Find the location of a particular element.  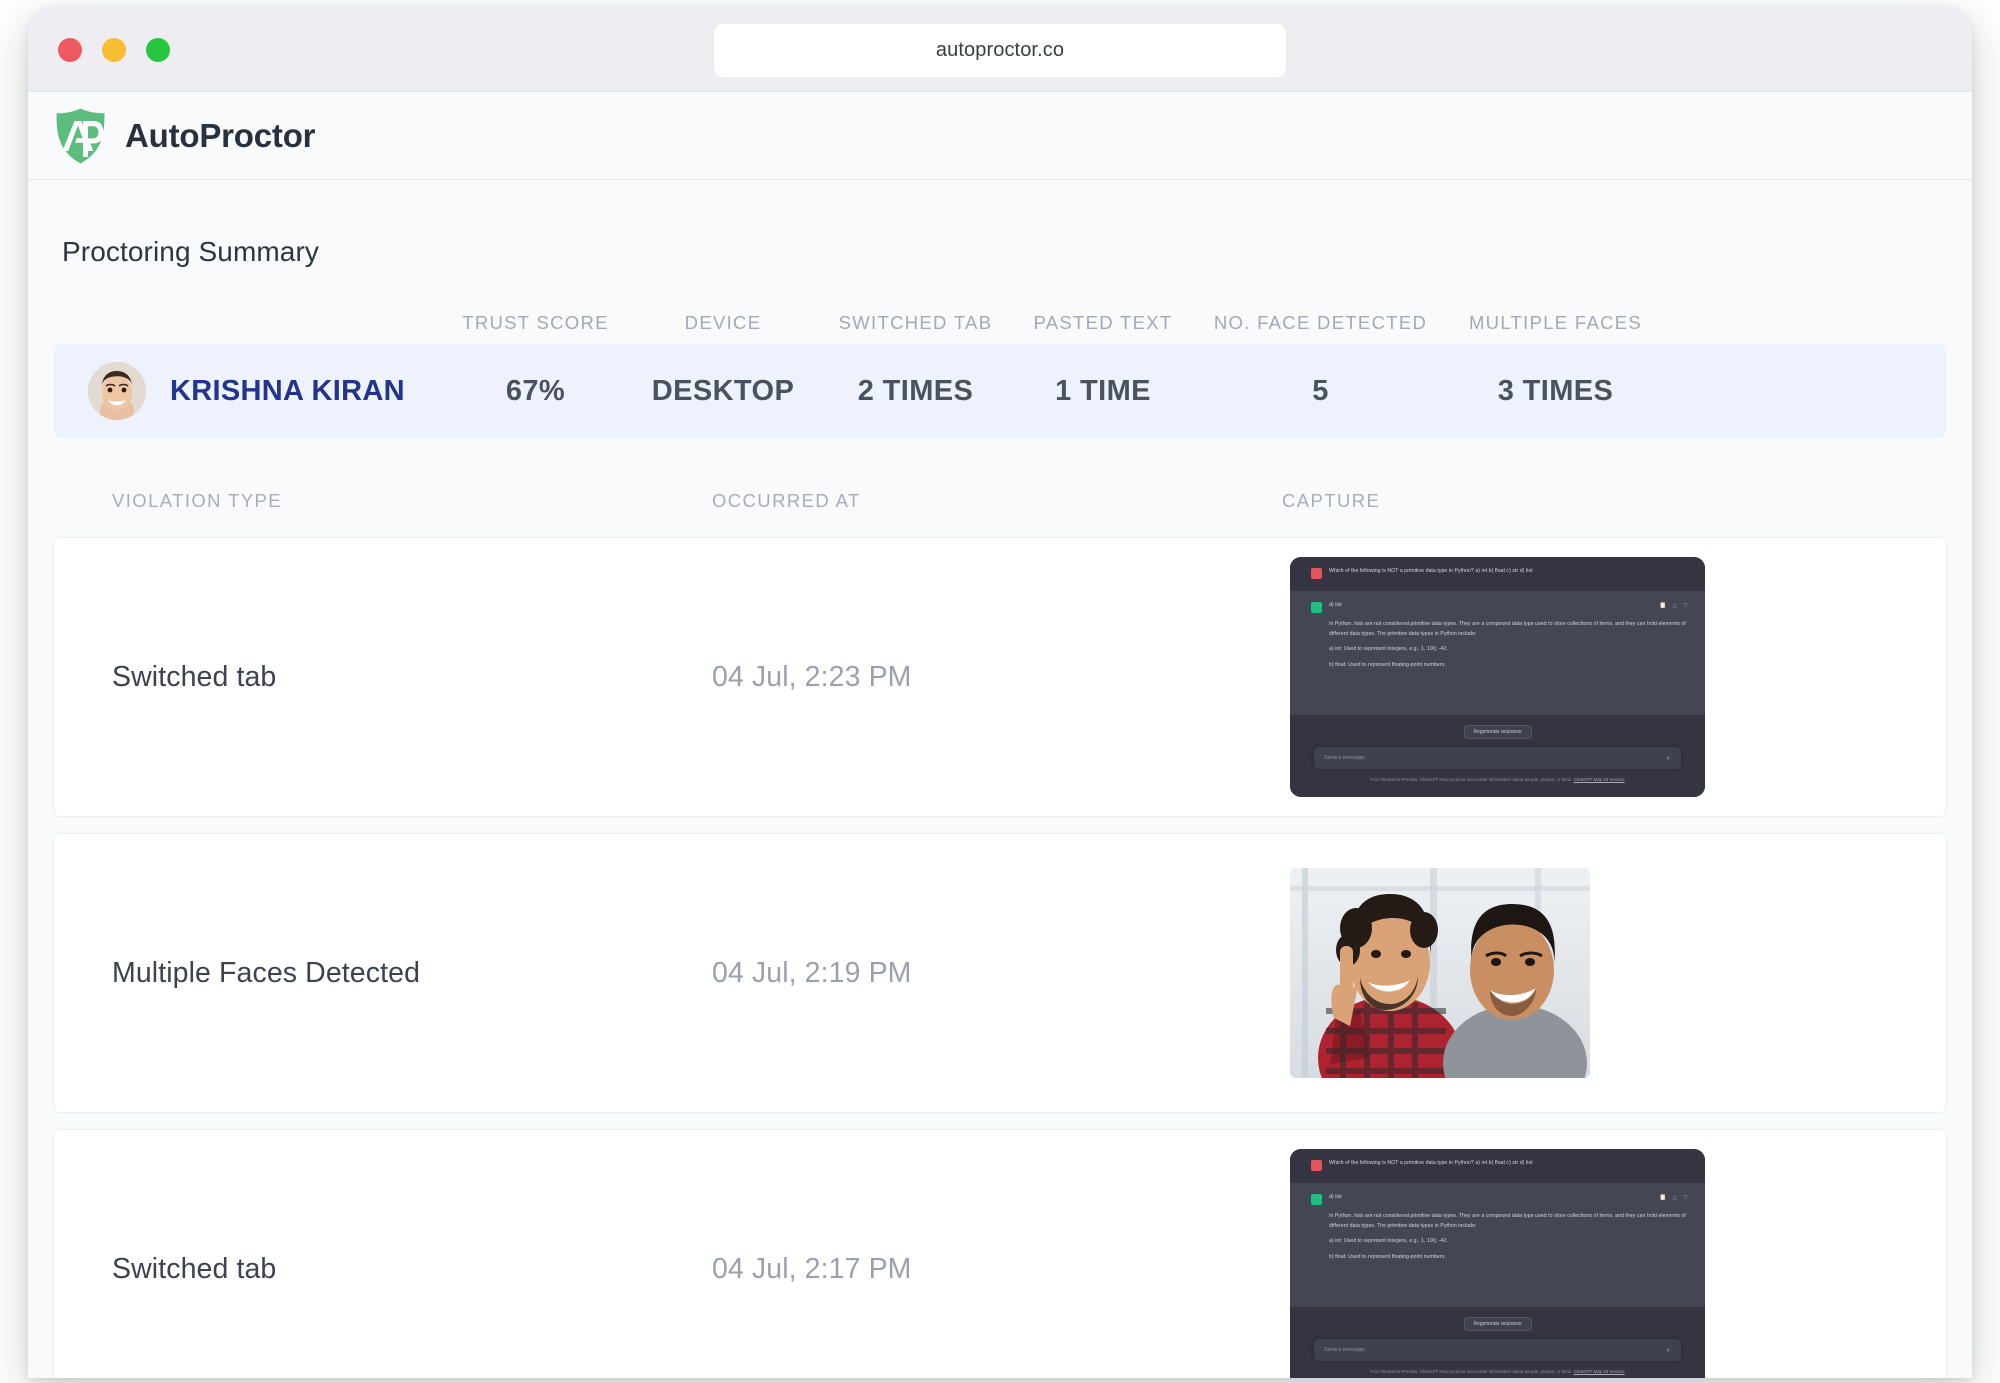

violations-col-type: VIOLATION TYPE is located at coordinates (197, 500).